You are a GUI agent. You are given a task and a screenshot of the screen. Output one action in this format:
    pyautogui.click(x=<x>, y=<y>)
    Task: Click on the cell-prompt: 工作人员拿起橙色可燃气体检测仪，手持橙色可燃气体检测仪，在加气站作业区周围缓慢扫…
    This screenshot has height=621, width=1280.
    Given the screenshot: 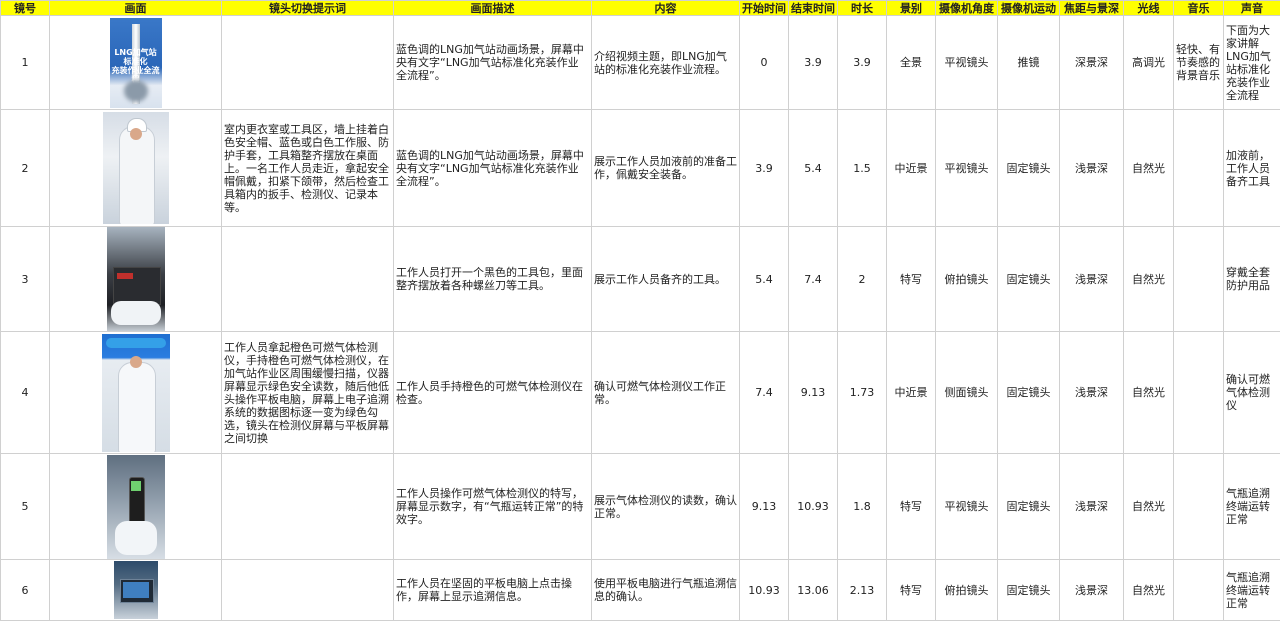 What is the action you would take?
    pyautogui.click(x=308, y=393)
    